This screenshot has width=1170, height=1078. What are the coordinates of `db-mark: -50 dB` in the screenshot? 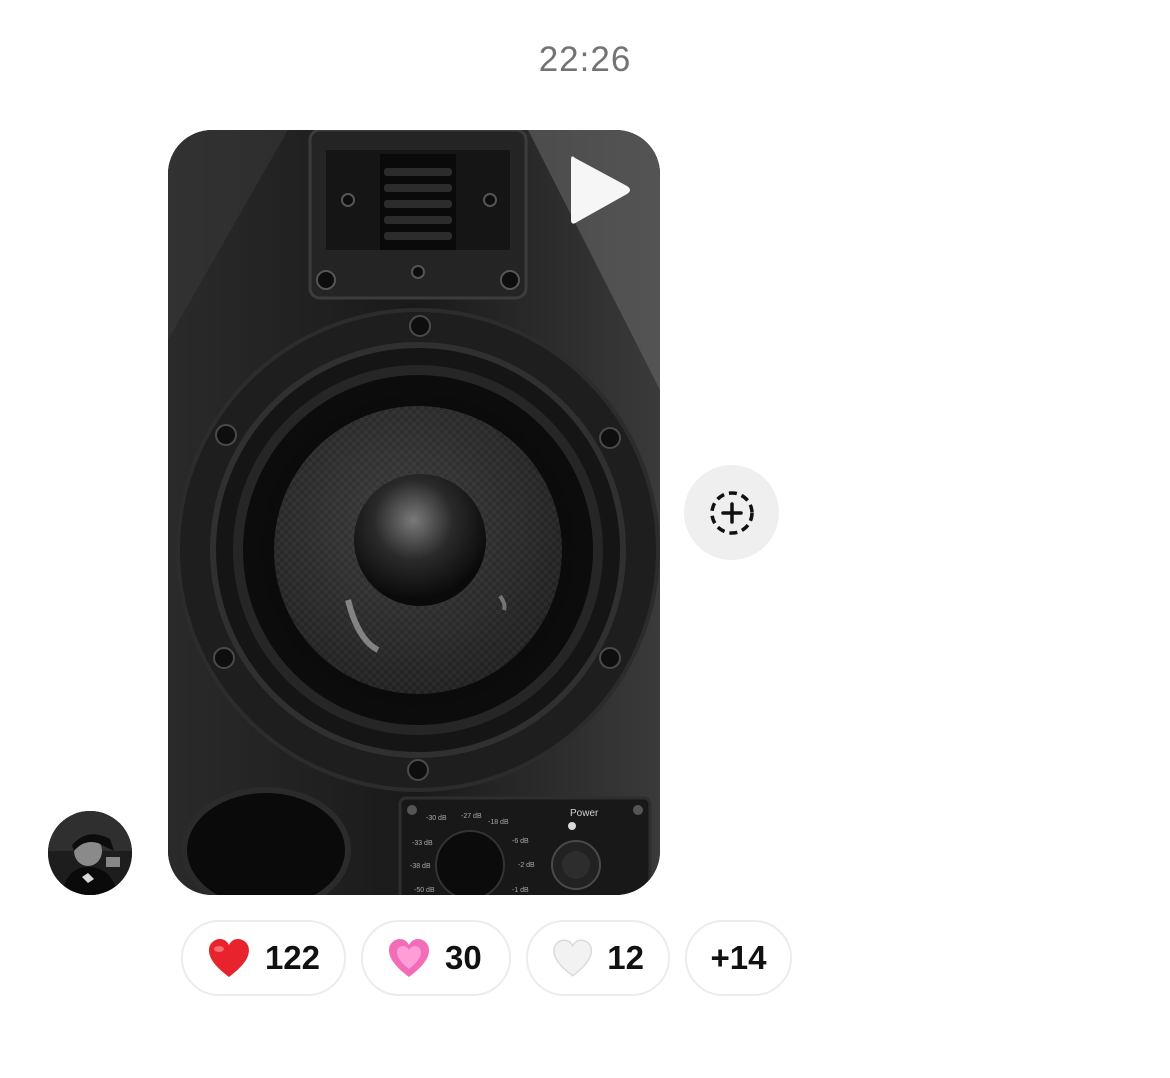 It's located at (424, 890).